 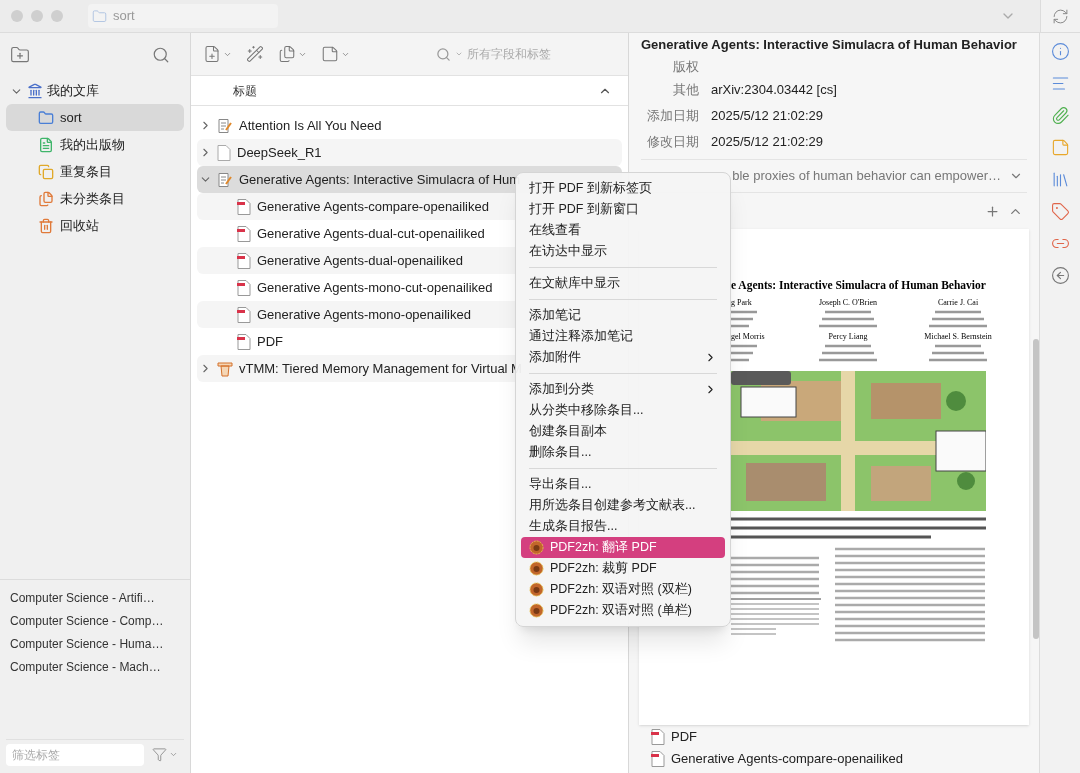 What do you see at coordinates (1060, 147) in the screenshot?
I see `note-icon` at bounding box center [1060, 147].